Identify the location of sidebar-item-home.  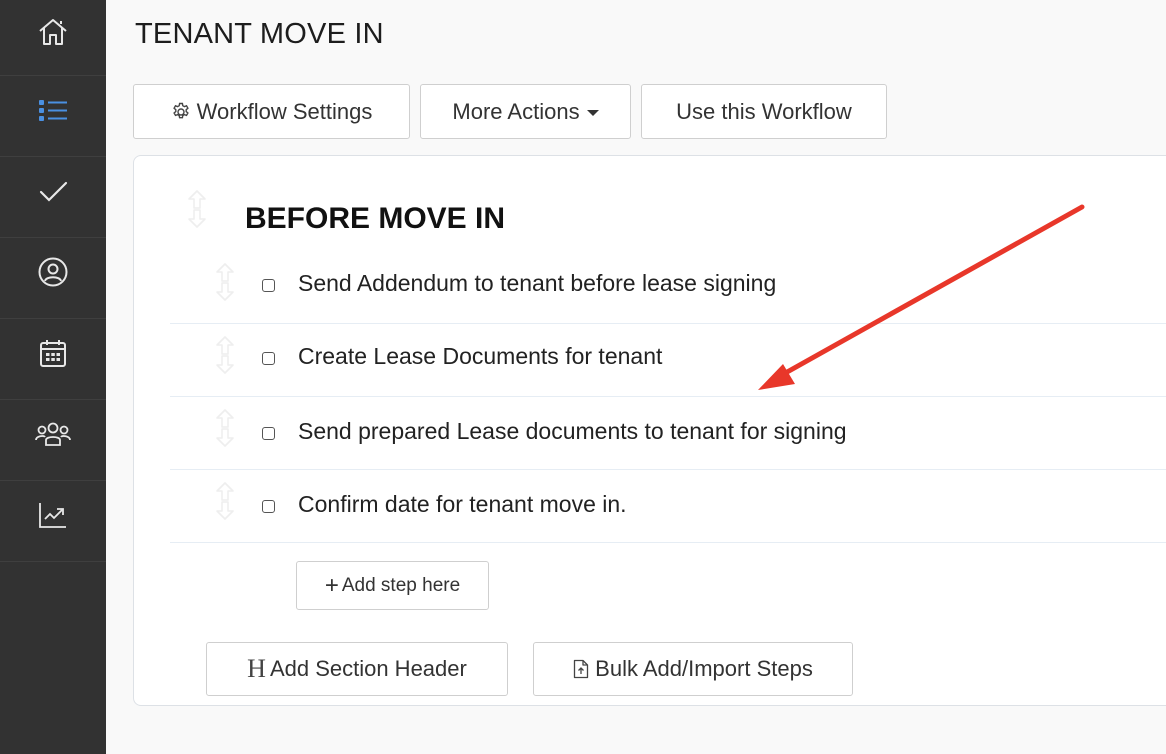
(53, 38).